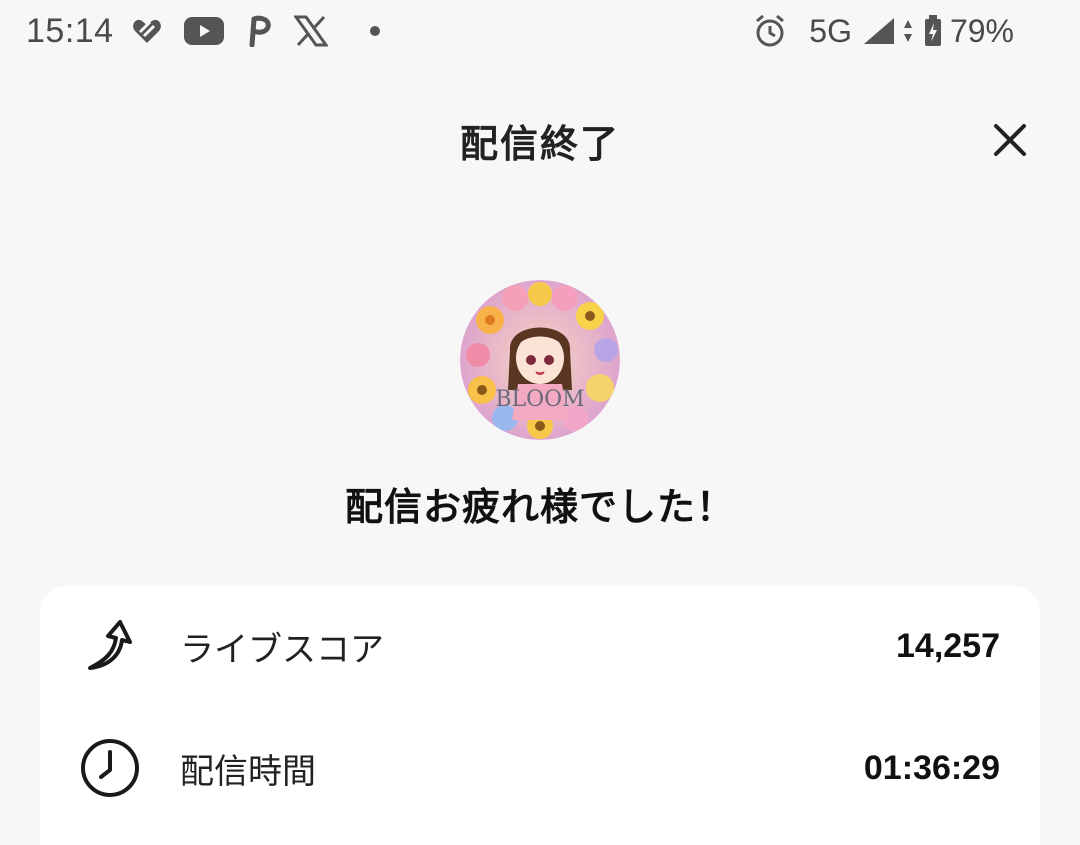 Image resolution: width=1080 pixels, height=845 pixels. Describe the element at coordinates (374, 31) in the screenshot. I see `more-notifications-dot` at that location.